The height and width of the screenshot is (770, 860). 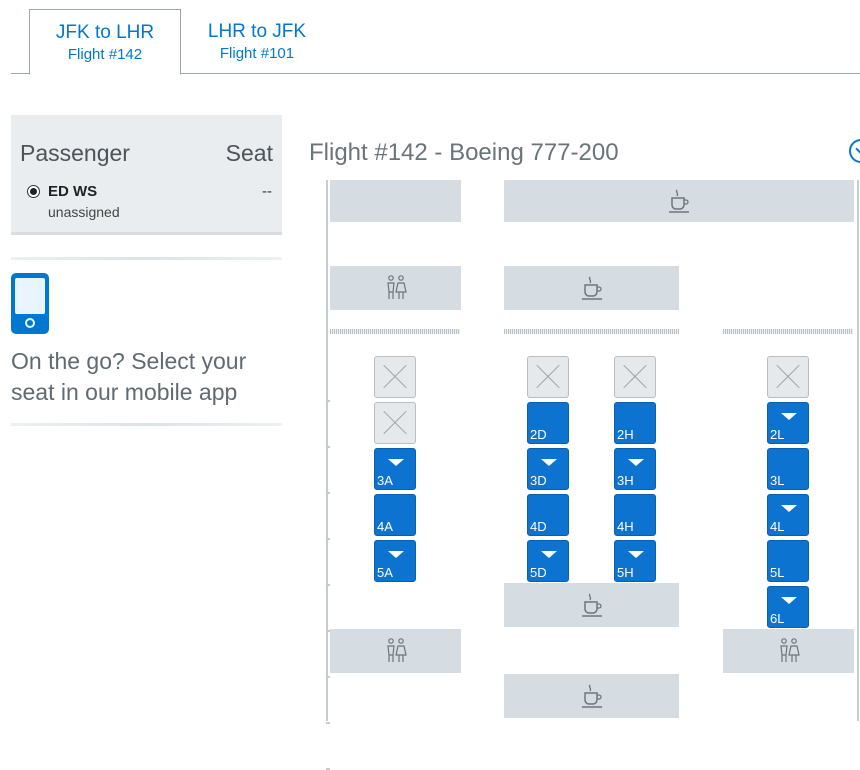 I want to click on chevron-down-circle-icon, so click(x=854, y=151).